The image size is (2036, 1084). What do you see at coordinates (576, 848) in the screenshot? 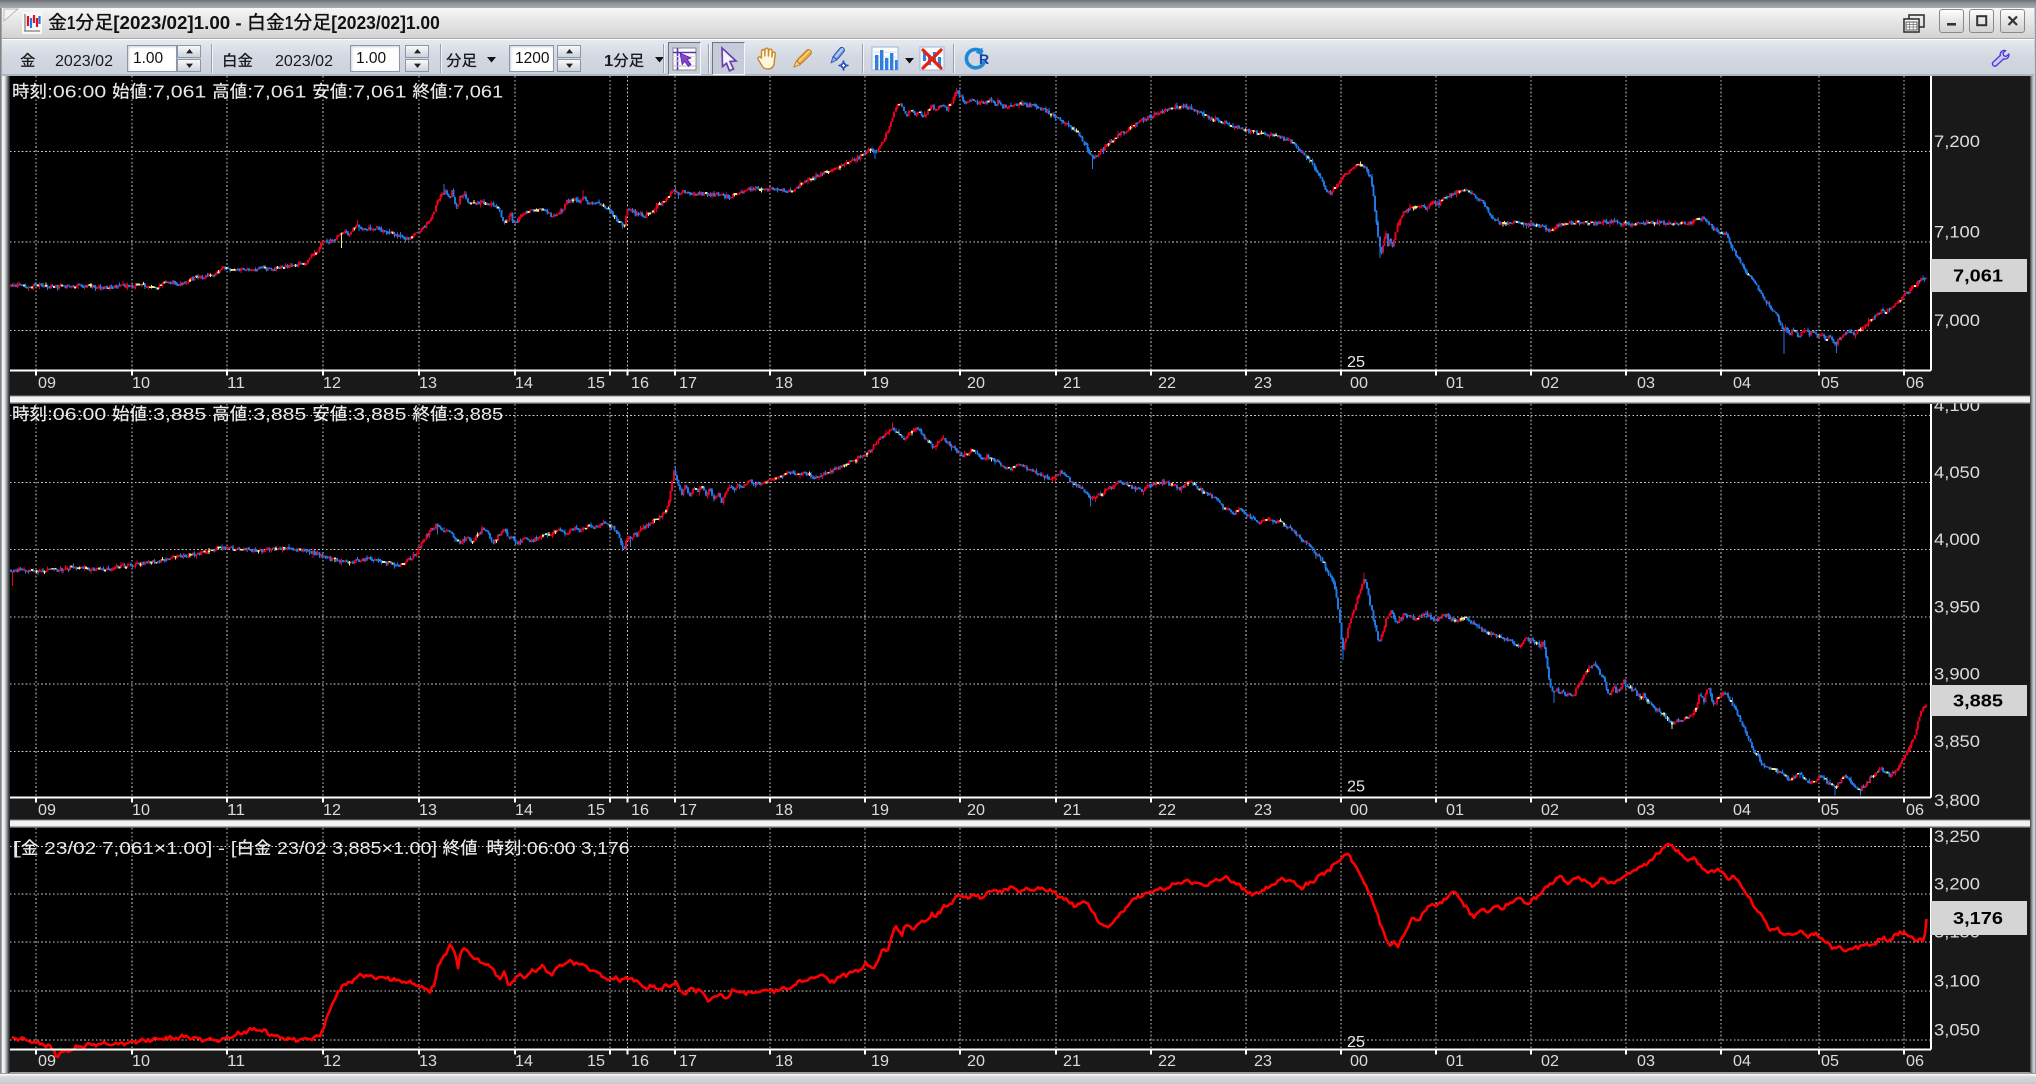
I see `svg-text: :06:00 3,176` at bounding box center [576, 848].